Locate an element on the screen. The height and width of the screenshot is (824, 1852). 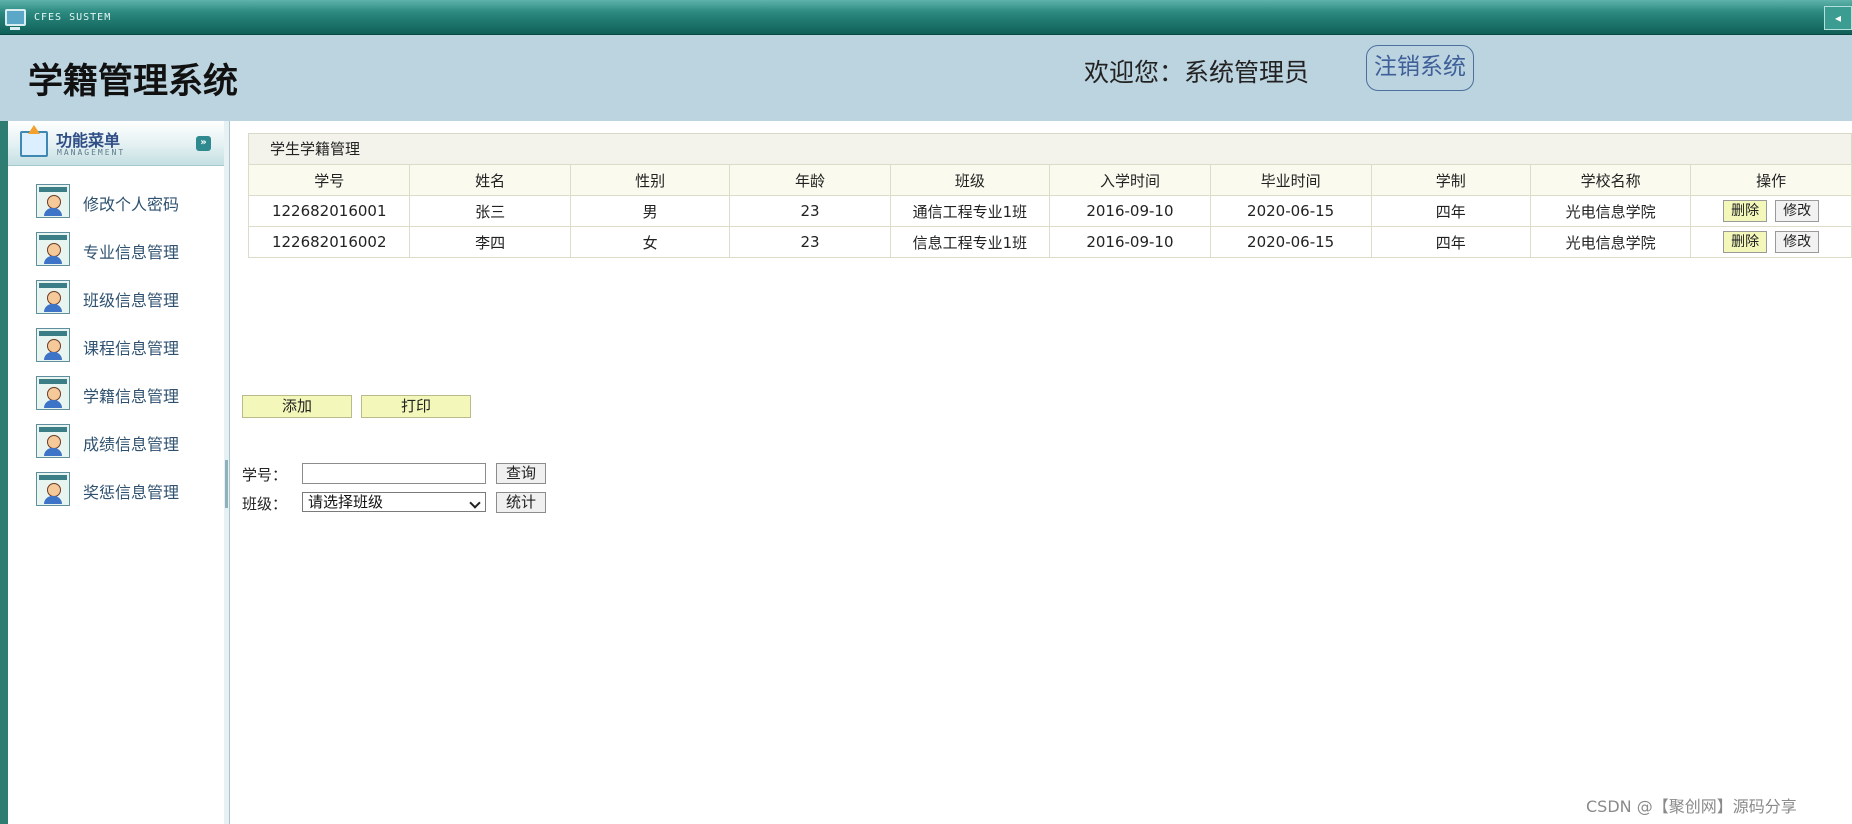
system-label: CFES SUSTEM is located at coordinates (73, 17).